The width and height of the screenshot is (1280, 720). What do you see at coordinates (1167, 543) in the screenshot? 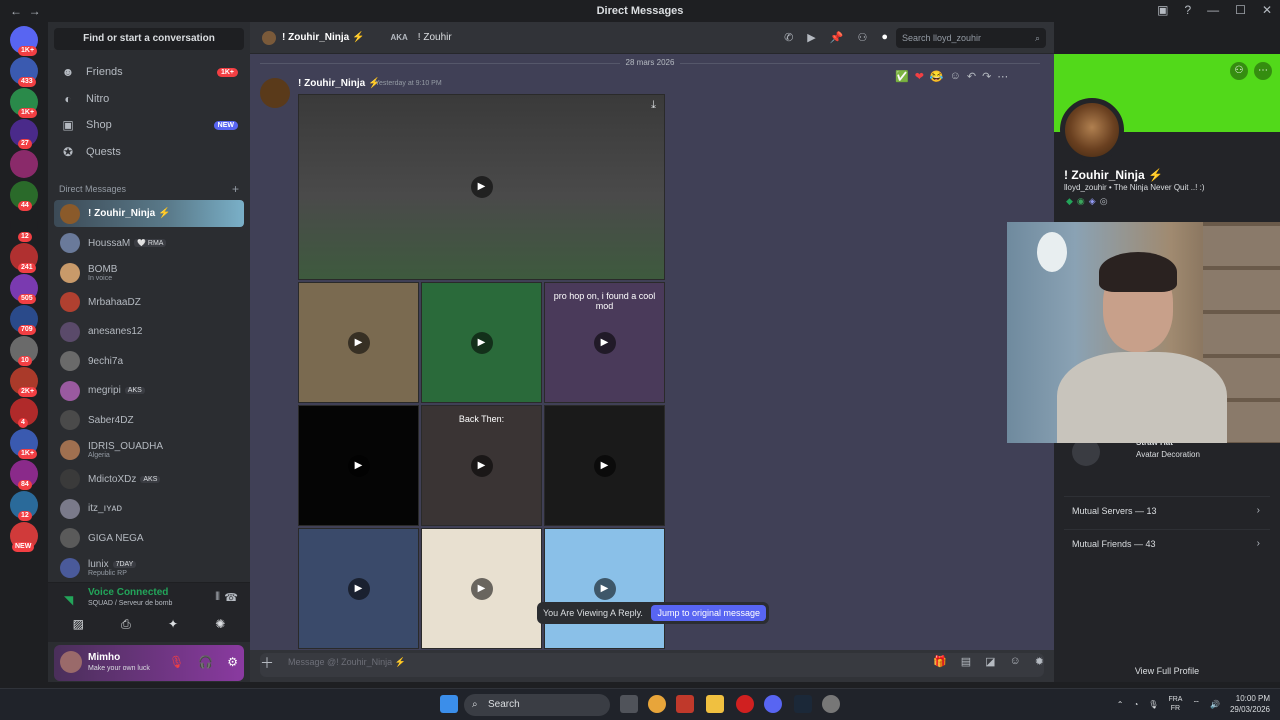
I see `mutual-friends: Mutual Friends — 43 ›` at bounding box center [1167, 543].